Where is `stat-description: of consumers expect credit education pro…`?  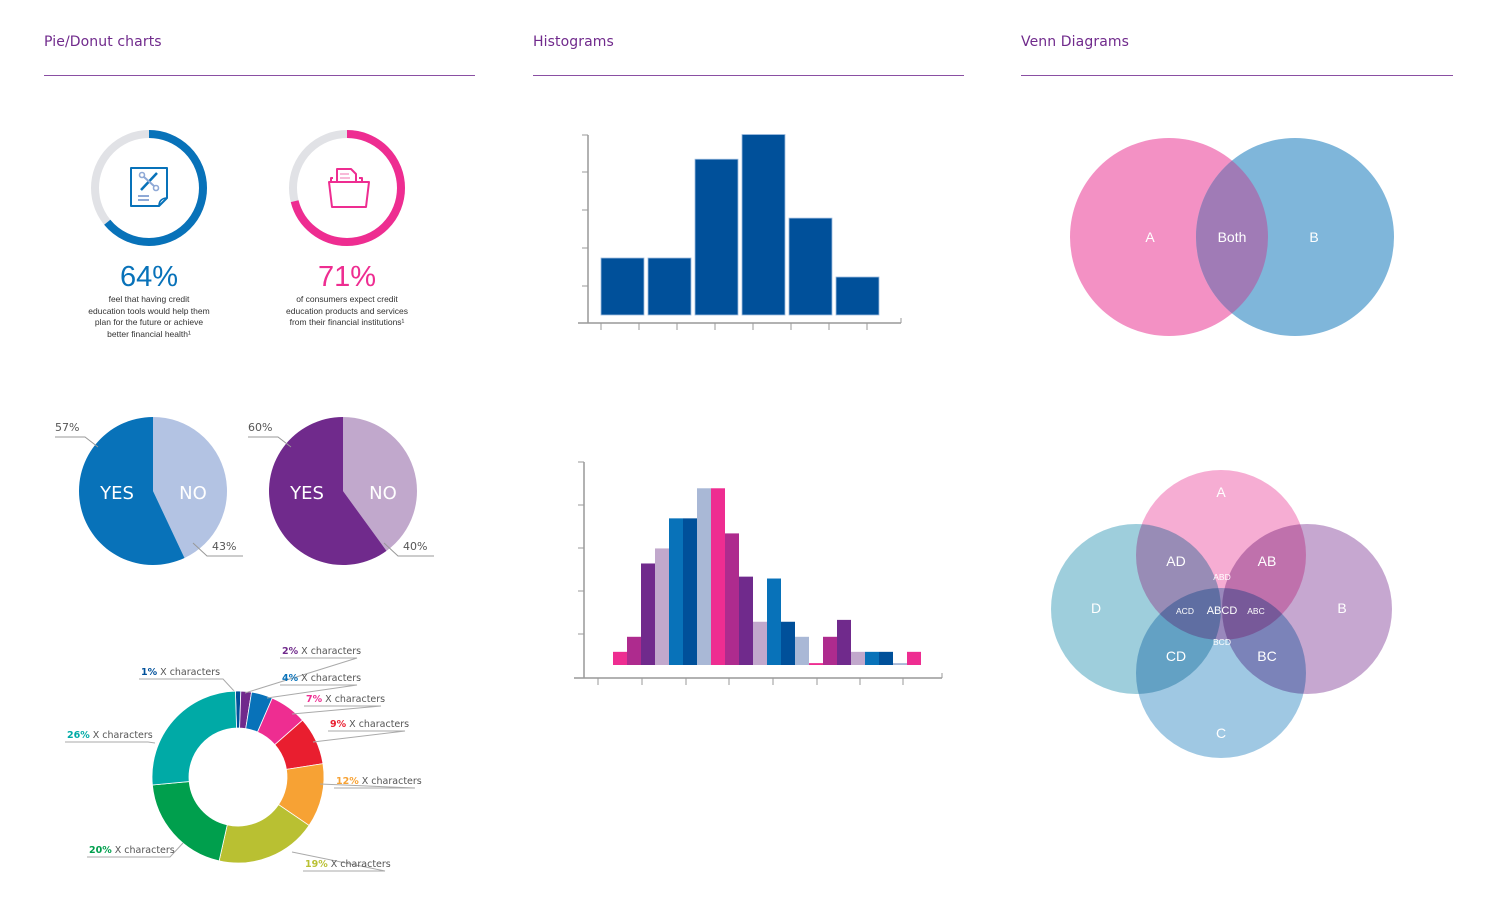
stat-description: of consumers expect credit education pro… is located at coordinates (347, 311).